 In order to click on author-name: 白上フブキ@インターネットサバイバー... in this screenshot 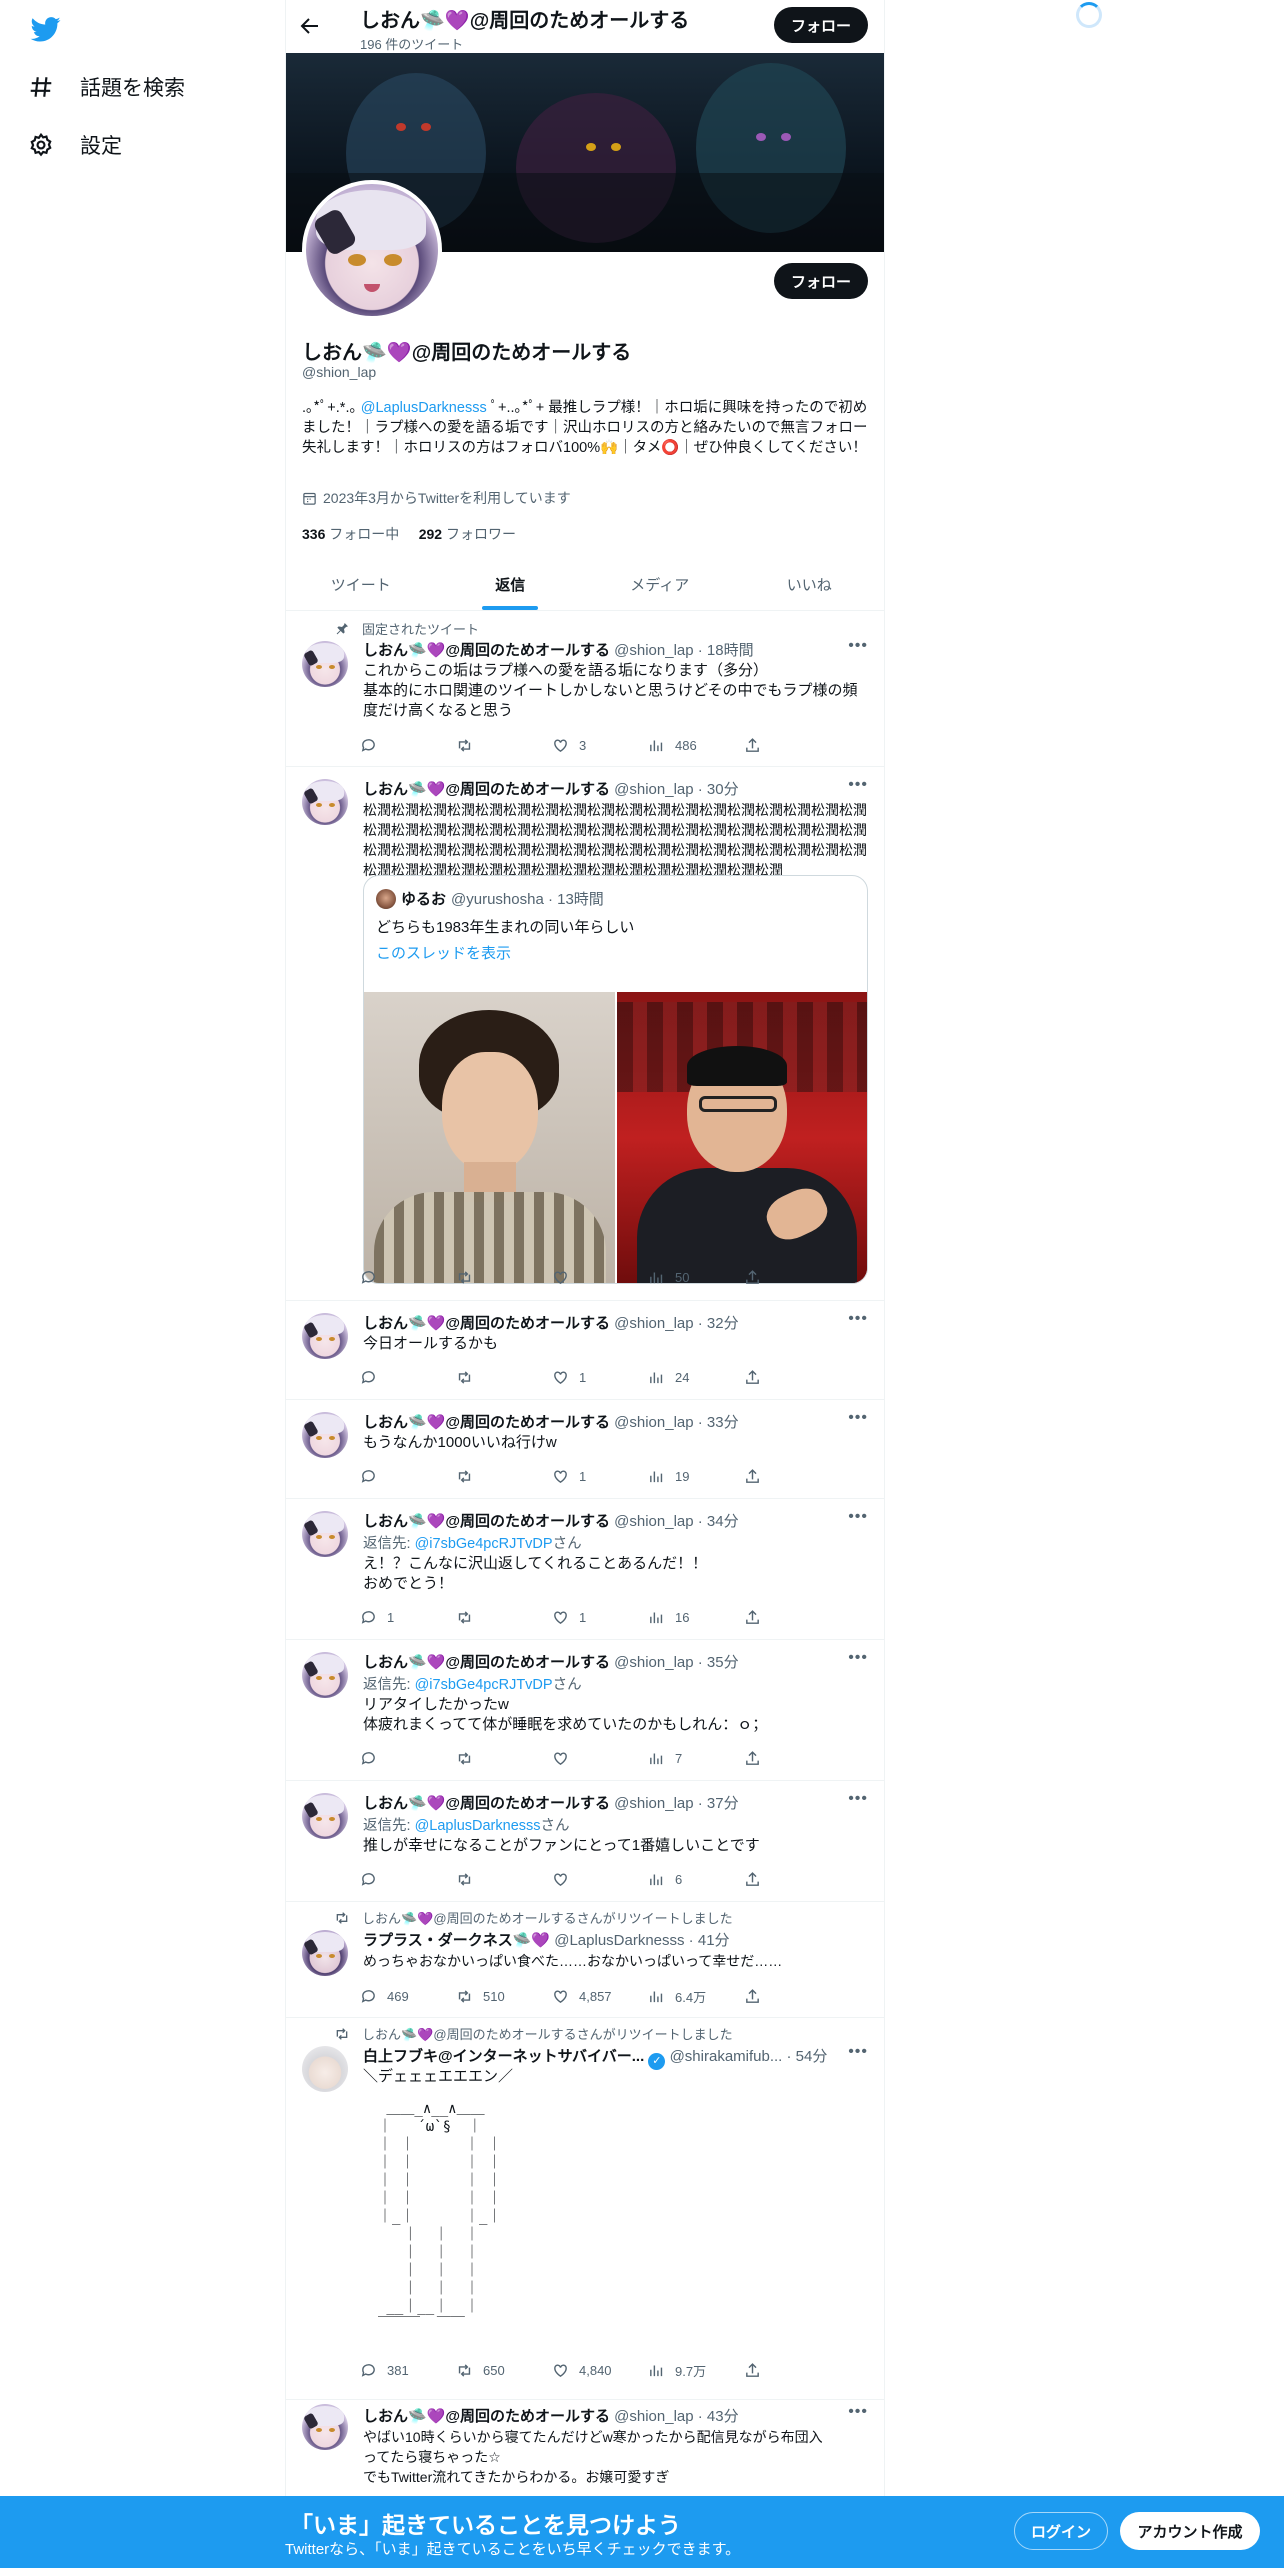, I will do `click(503, 2056)`.